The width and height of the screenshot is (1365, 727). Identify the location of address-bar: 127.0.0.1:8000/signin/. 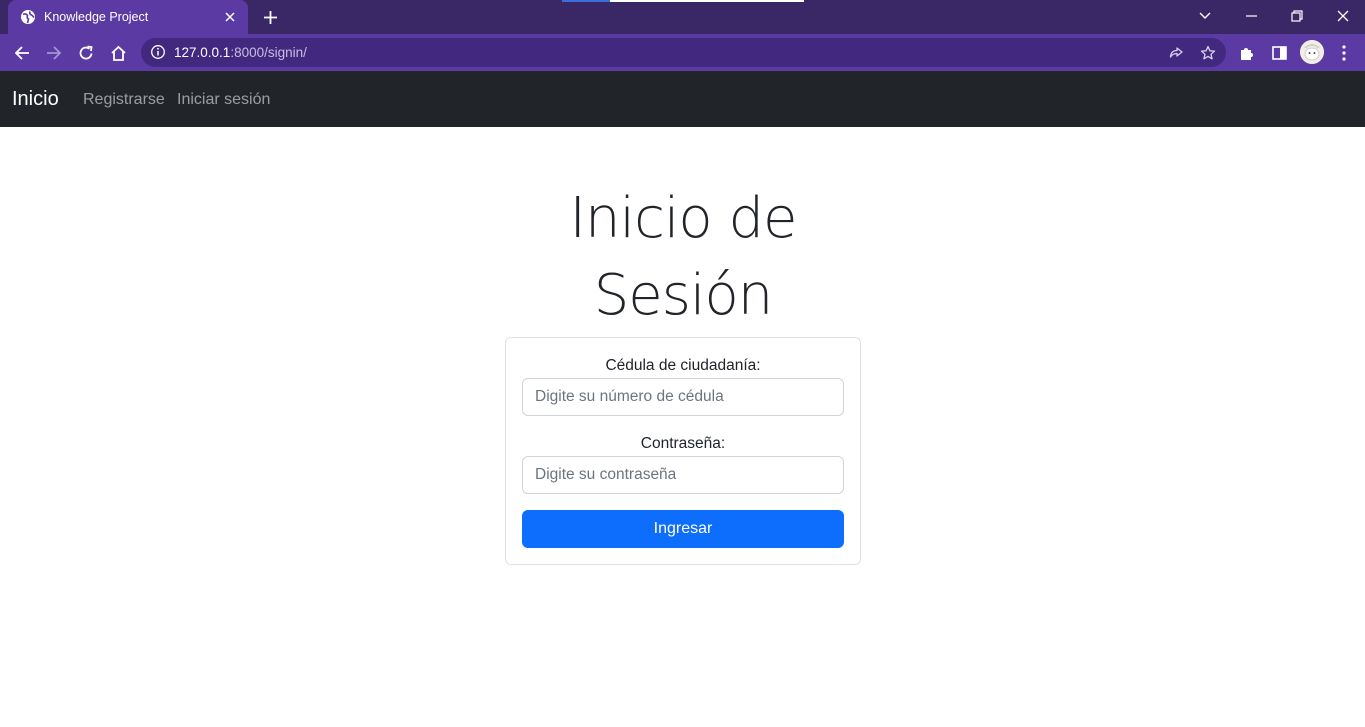
(683, 52).